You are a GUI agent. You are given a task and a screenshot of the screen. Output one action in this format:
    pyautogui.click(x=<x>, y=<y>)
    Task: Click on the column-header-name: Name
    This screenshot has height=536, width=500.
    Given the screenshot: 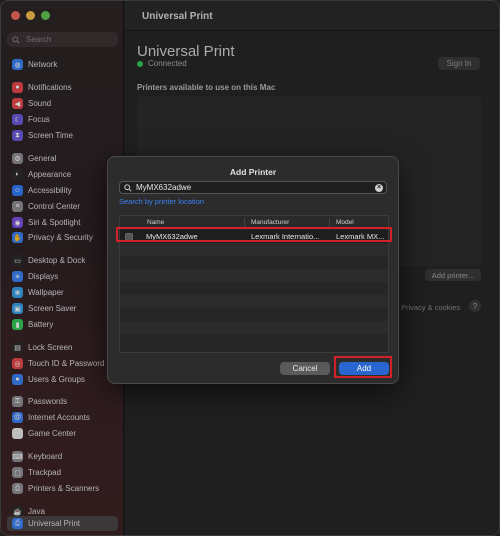 What is the action you would take?
    pyautogui.click(x=155, y=222)
    